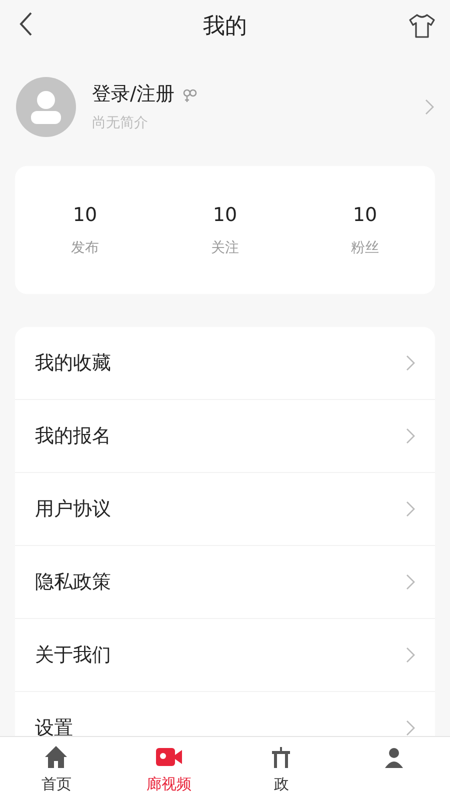 The height and width of the screenshot is (800, 450). What do you see at coordinates (133, 94) in the screenshot?
I see `login-link: 登录/注册` at bounding box center [133, 94].